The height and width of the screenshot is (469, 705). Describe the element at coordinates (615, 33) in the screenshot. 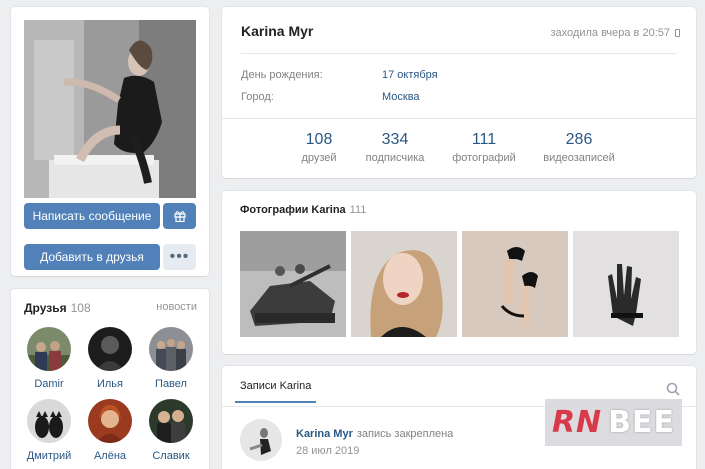

I see `online-status: заходила вчера в 20:57` at that location.